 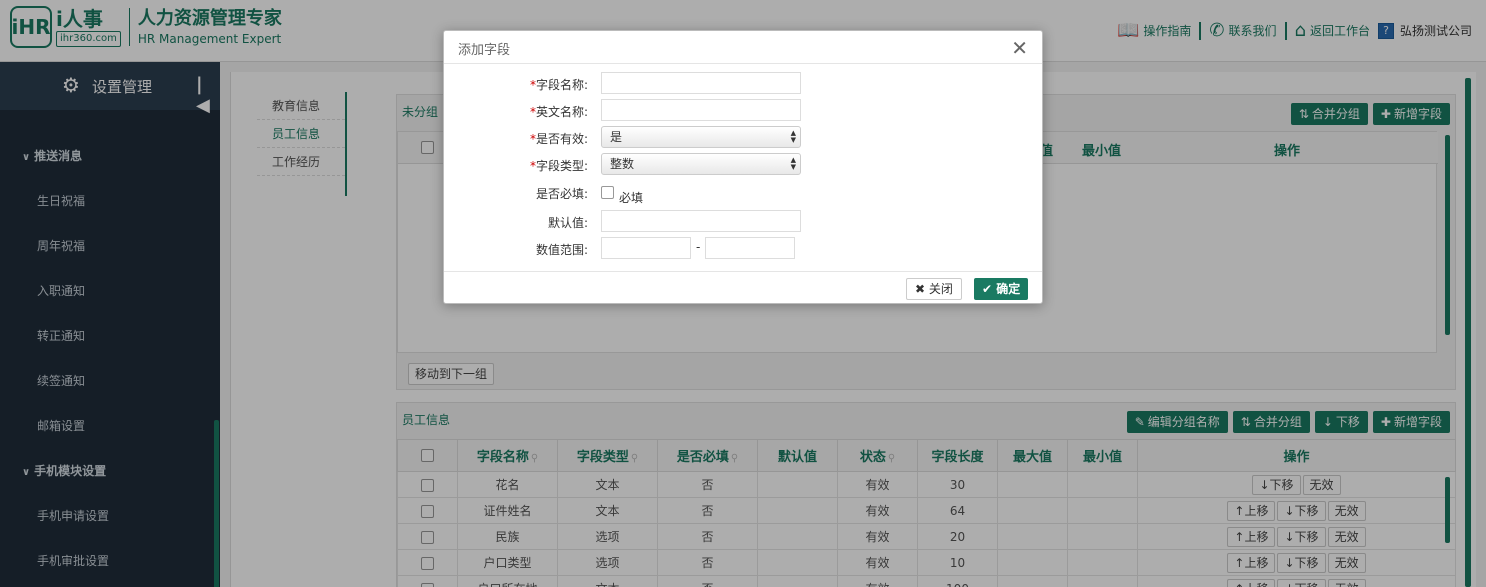 I want to click on form-row-valid: *是否有效: 是 ▲ ▼, so click(x=743, y=138).